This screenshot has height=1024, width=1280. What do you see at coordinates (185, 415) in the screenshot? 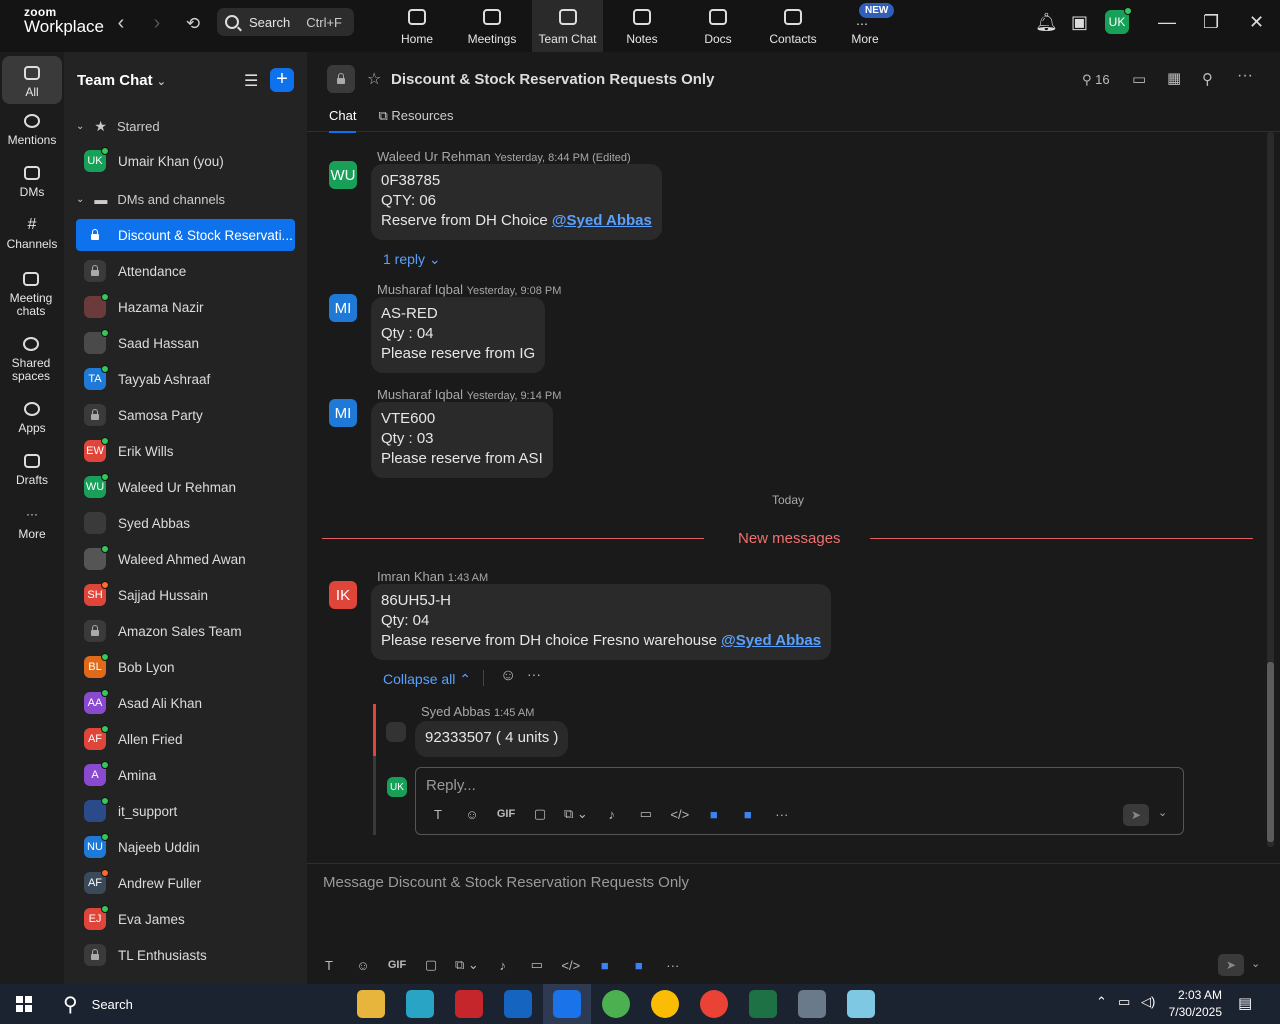
I see `sidebar-item: Samosa Party` at bounding box center [185, 415].